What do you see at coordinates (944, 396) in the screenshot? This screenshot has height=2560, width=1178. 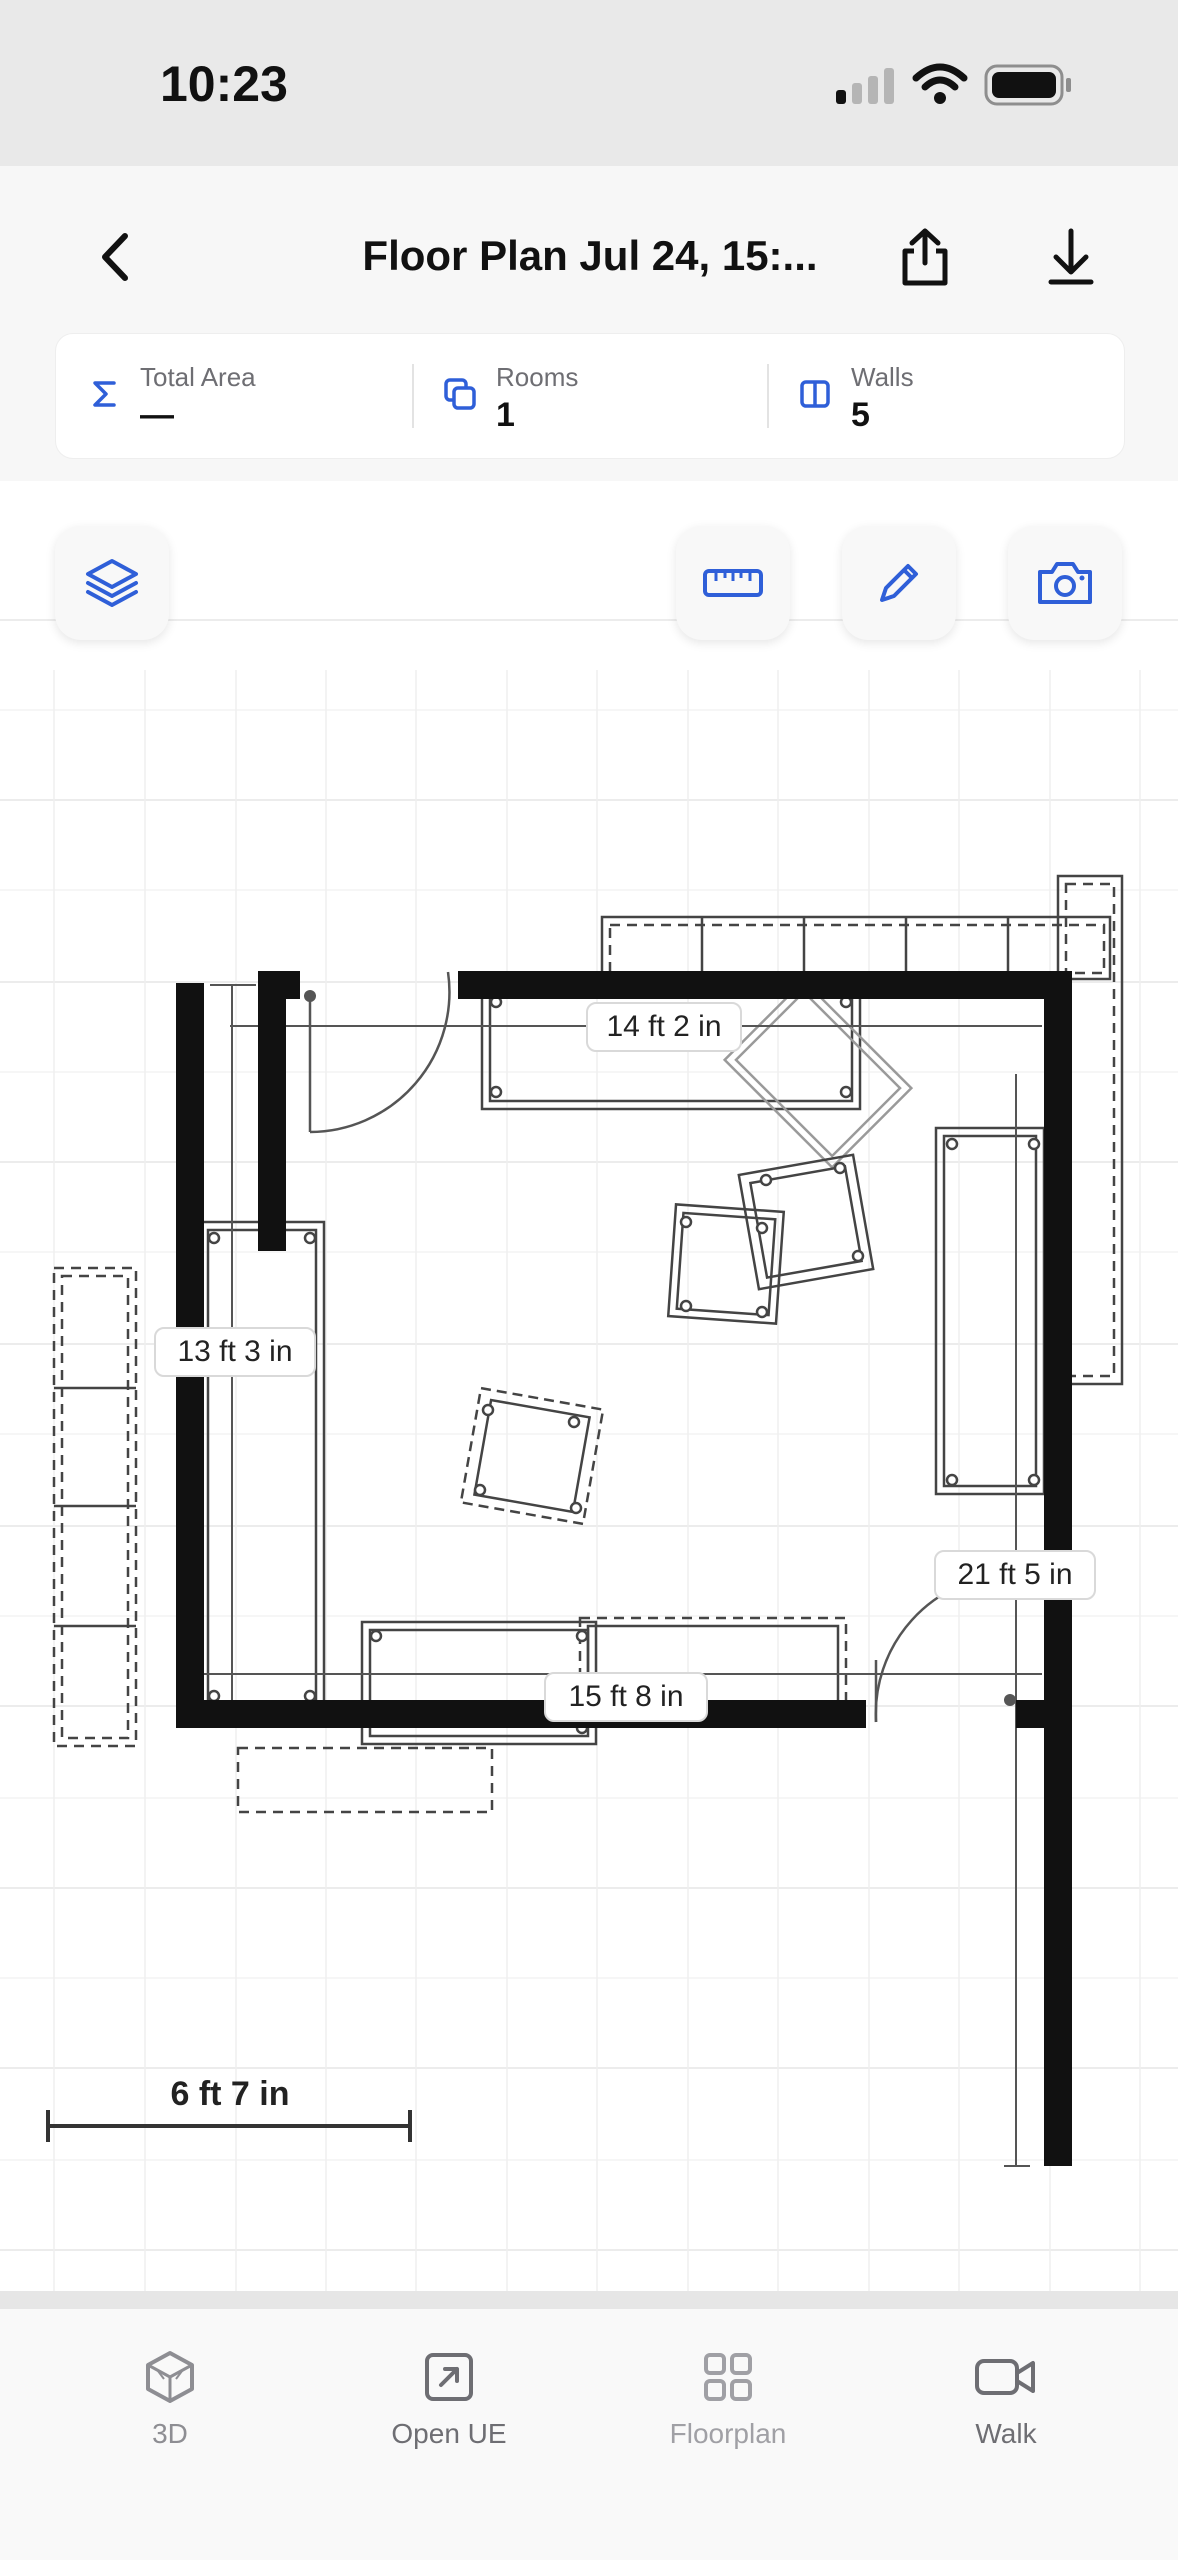 I see `stat-walls: Walls 5` at bounding box center [944, 396].